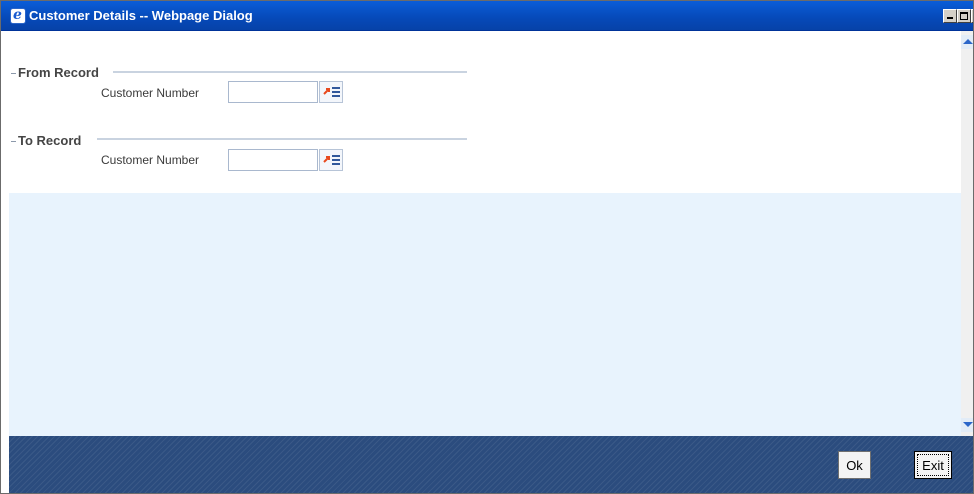 The image size is (974, 494). I want to click on to-customer-number-label: Customer Number, so click(150, 160).